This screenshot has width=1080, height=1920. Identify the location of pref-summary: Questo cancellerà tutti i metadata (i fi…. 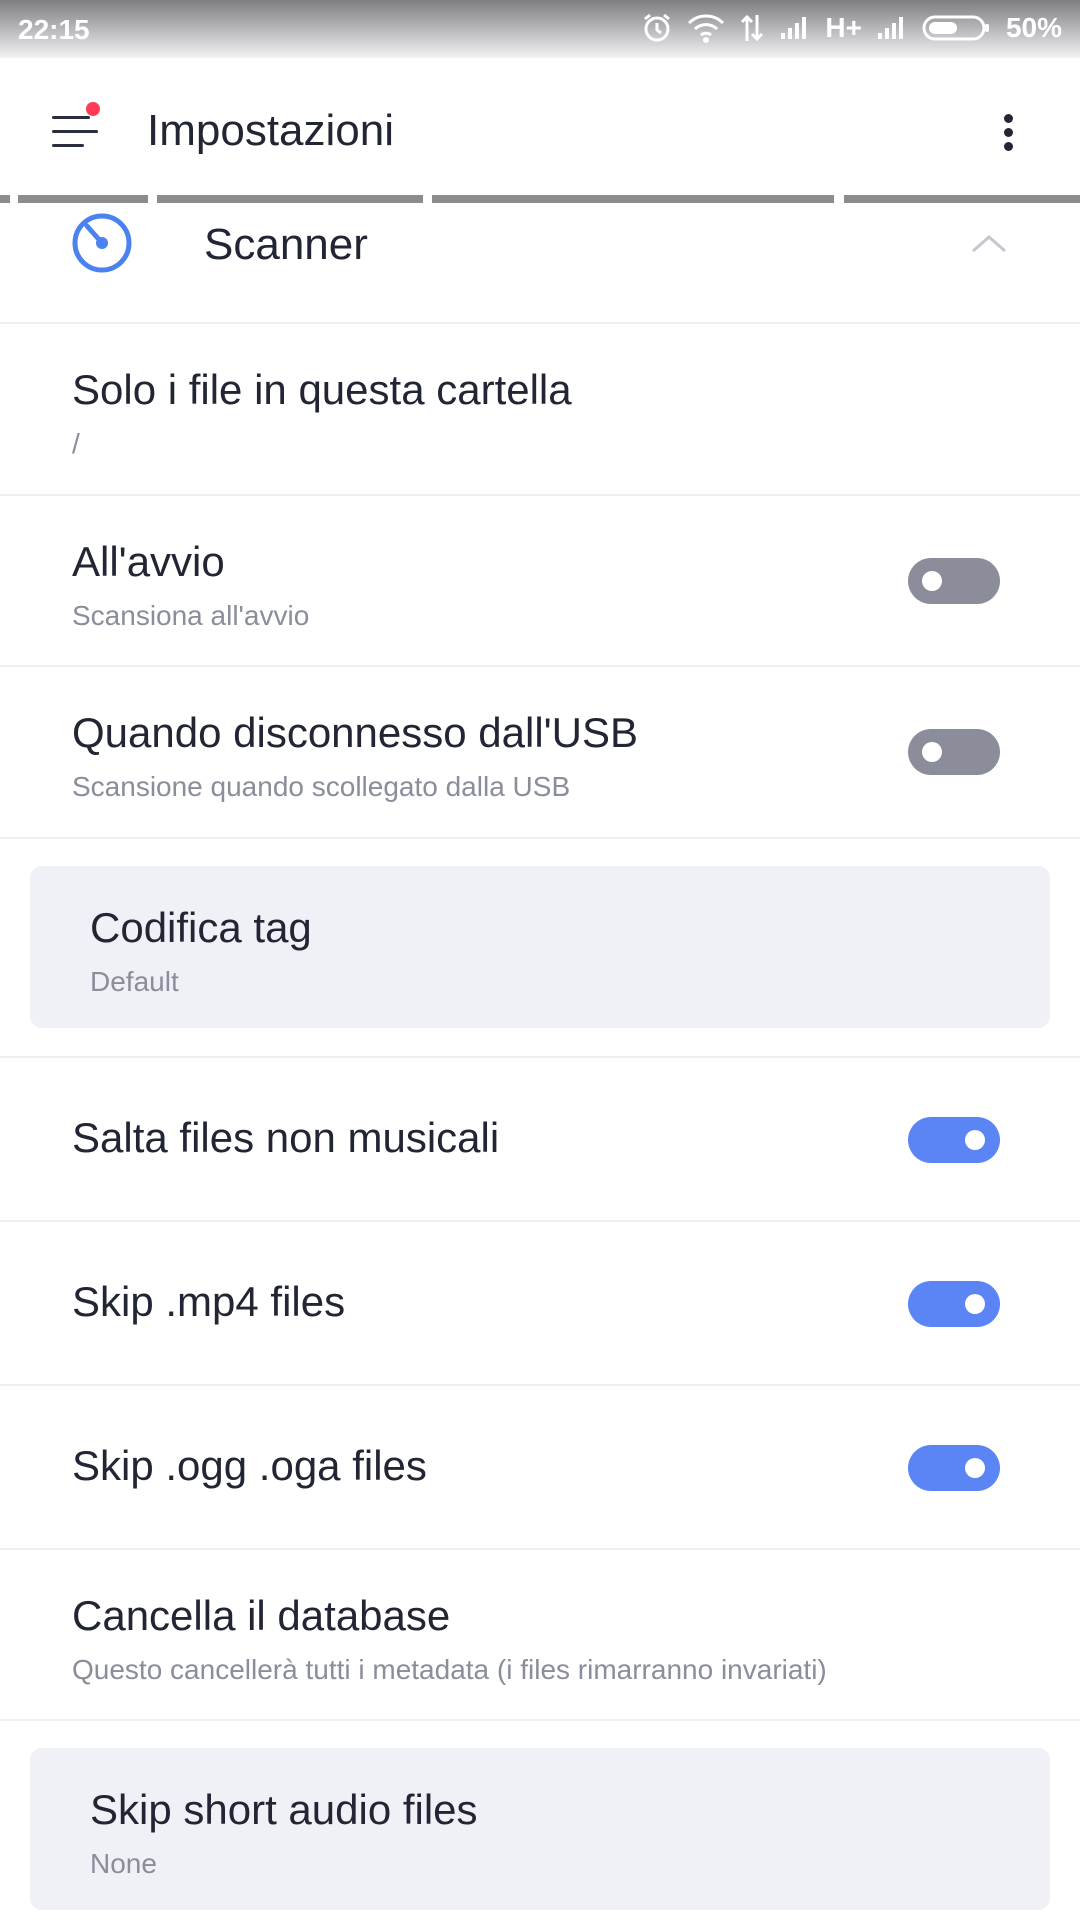
(449, 1669).